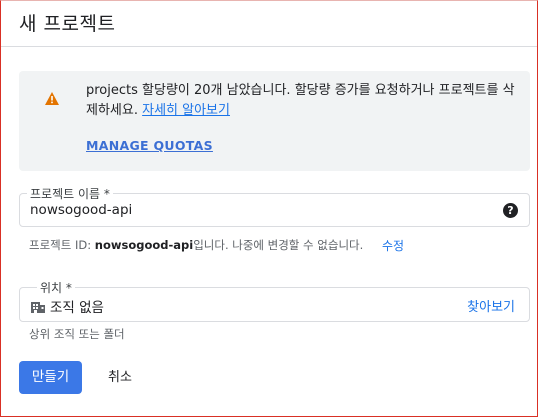 This screenshot has width=538, height=417. Describe the element at coordinates (393, 245) in the screenshot. I see `edit-project-id-link: 수정` at that location.